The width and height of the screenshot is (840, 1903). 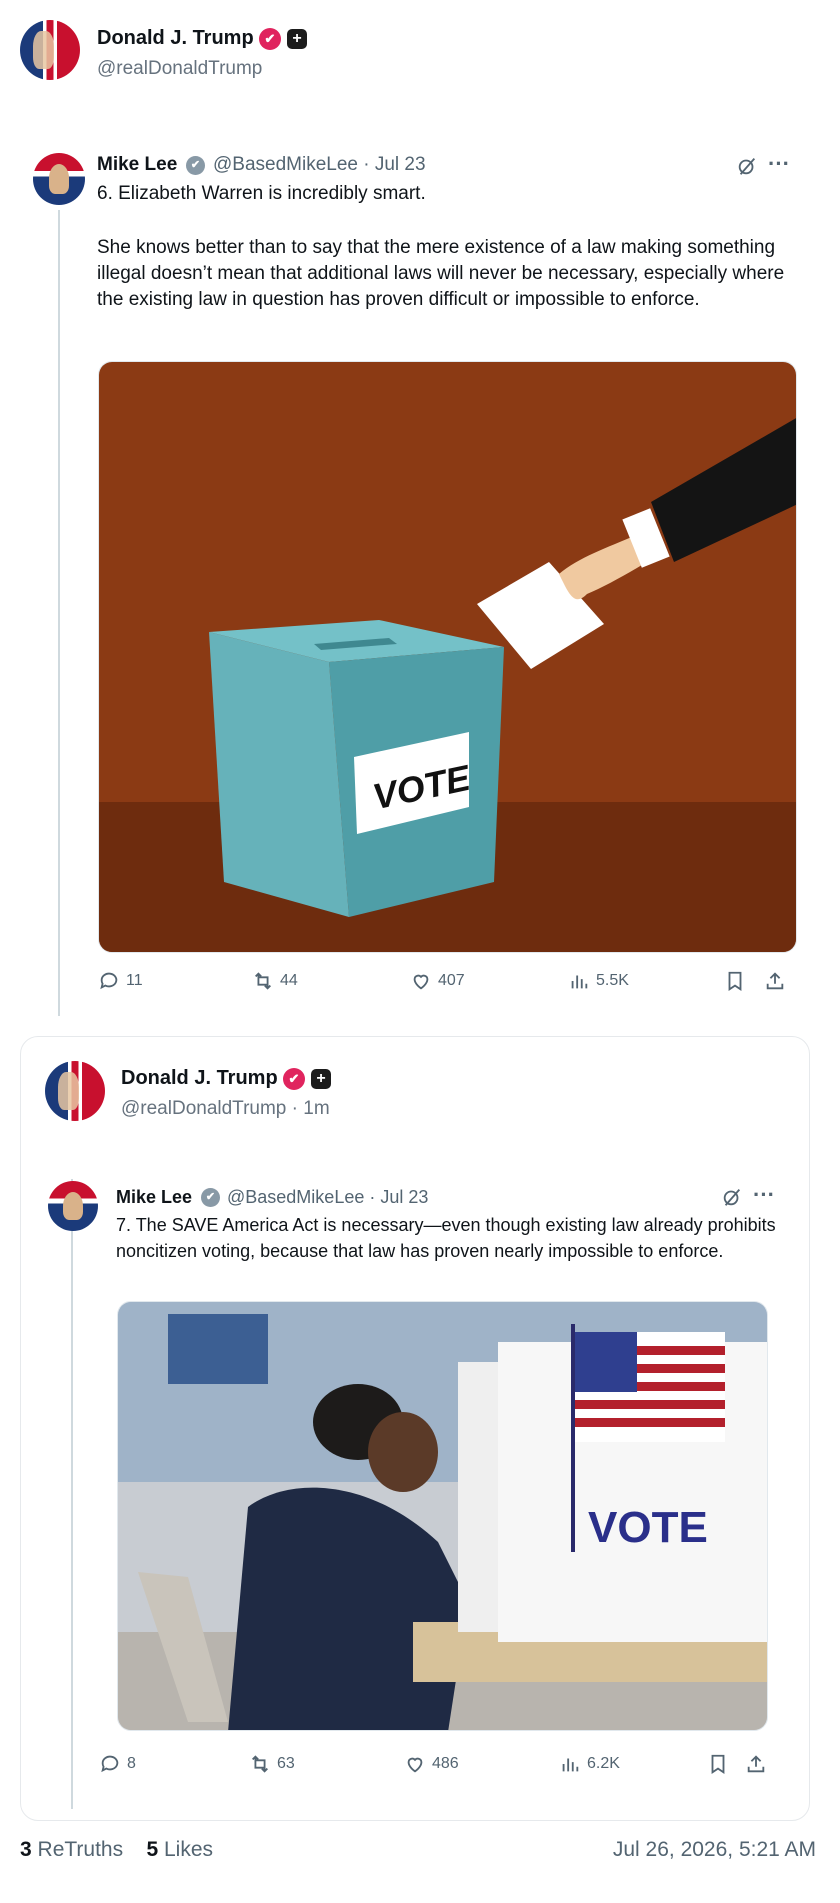 I want to click on repost-count: 44, so click(x=289, y=980).